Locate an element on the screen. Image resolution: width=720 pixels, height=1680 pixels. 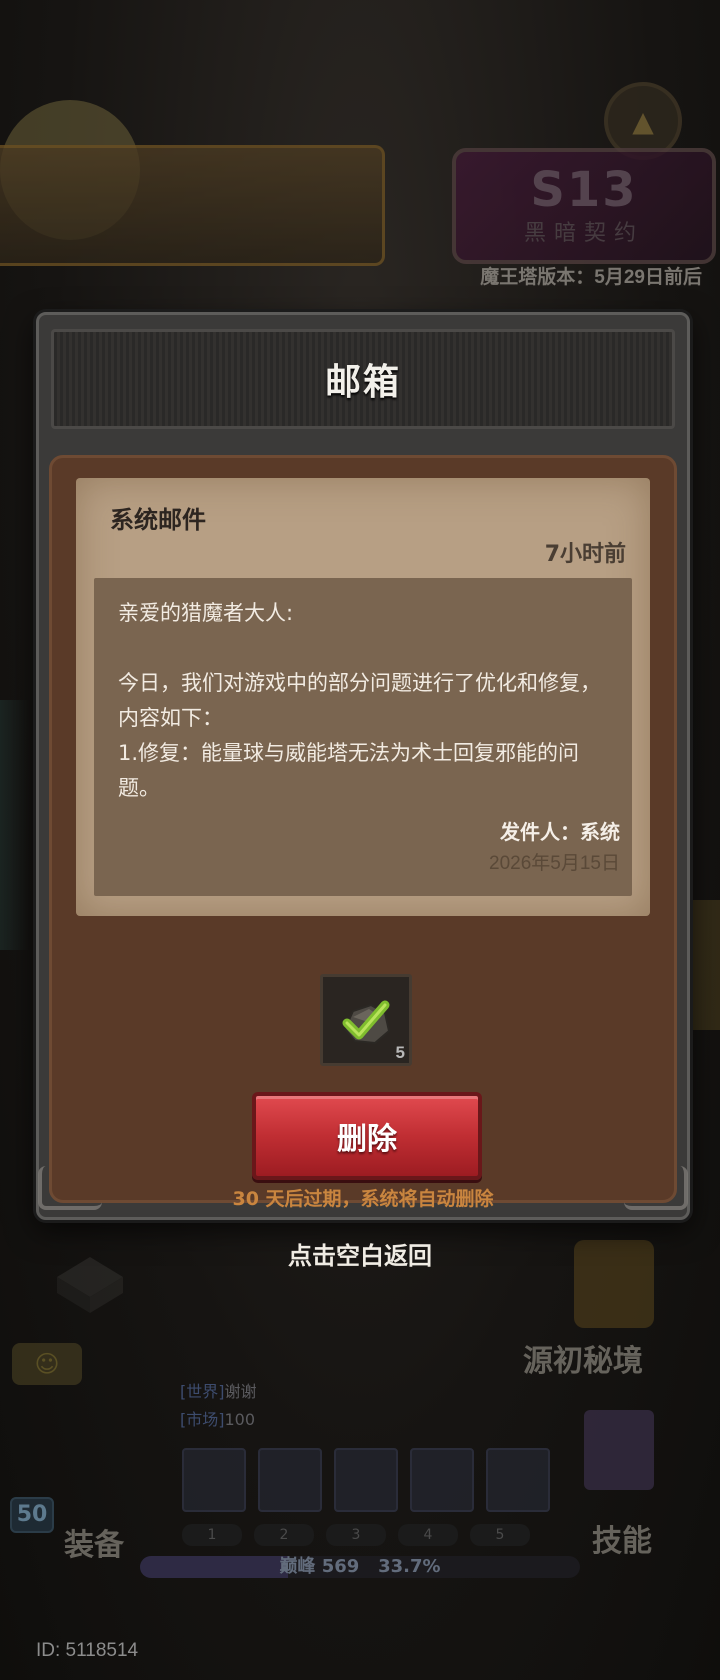
peak-xp-bar: 巅峰 569 33.7% is located at coordinates (360, 1567).